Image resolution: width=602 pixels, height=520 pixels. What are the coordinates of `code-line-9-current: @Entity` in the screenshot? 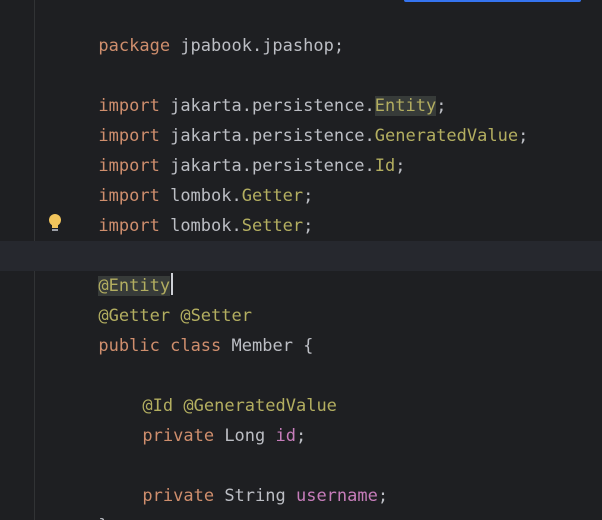 It's located at (301, 268).